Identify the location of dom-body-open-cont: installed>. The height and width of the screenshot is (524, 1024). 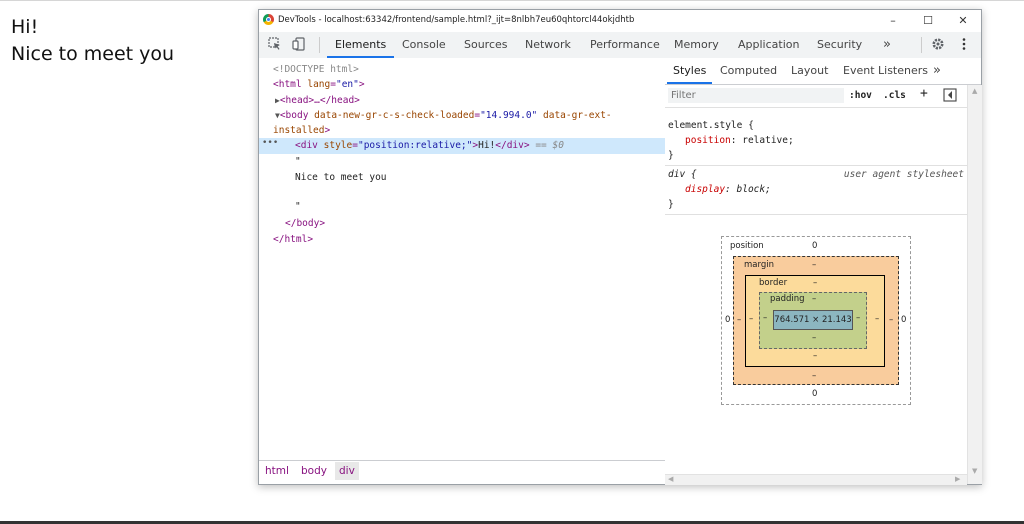
(302, 130).